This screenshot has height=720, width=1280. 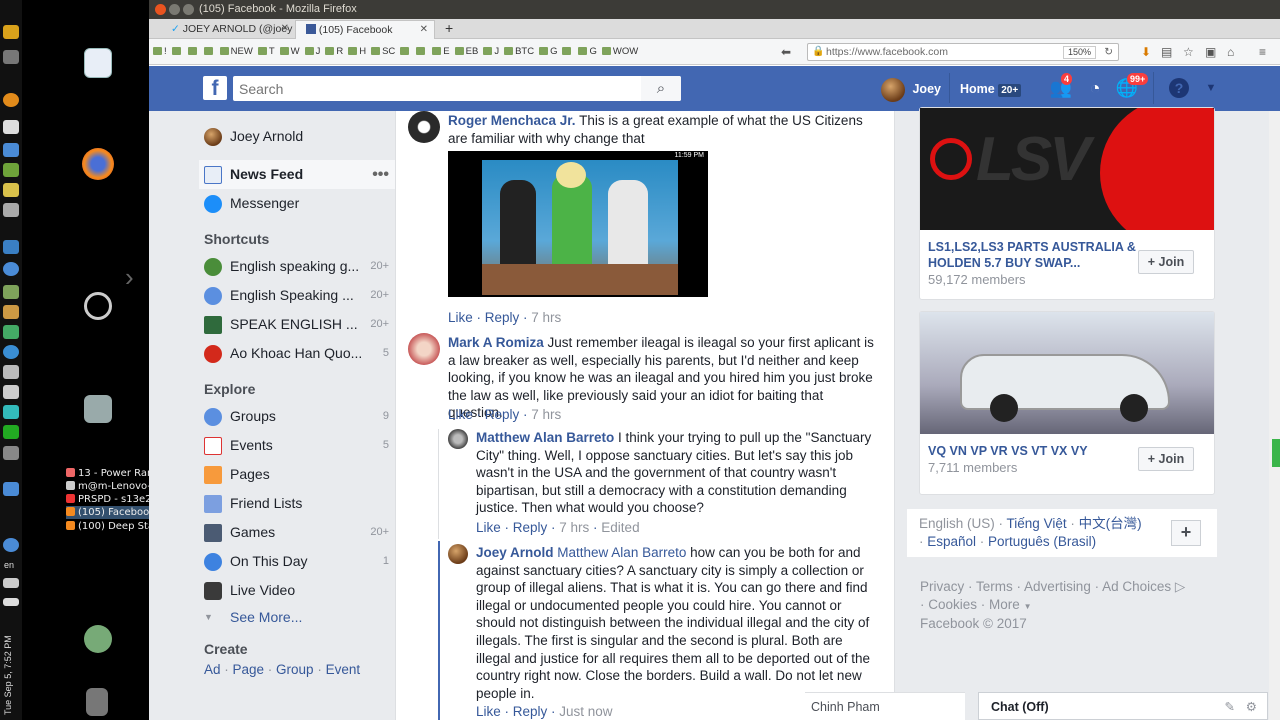 I want to click on facebook-logo-icon: f, so click(x=215, y=88).